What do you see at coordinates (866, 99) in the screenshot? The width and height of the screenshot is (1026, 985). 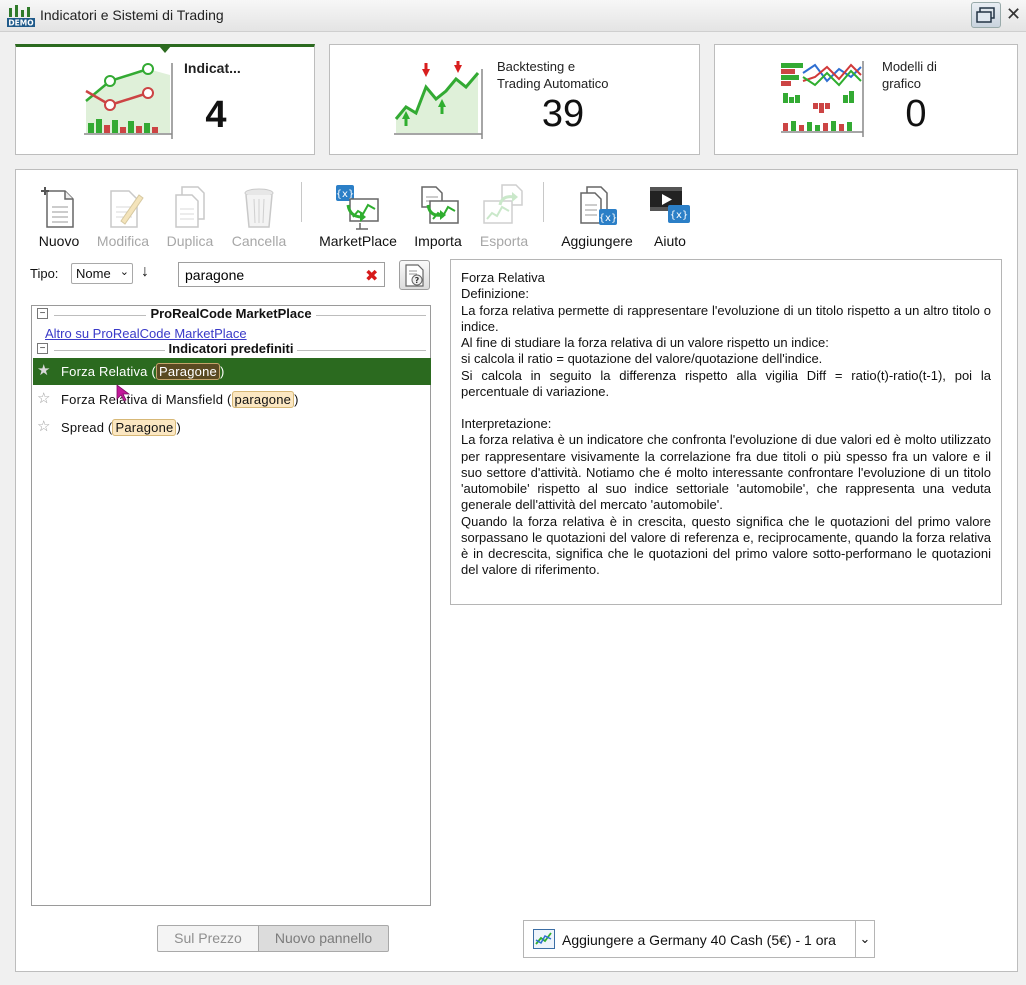 I see `card-chart-templates: Modelli di grafico 0` at bounding box center [866, 99].